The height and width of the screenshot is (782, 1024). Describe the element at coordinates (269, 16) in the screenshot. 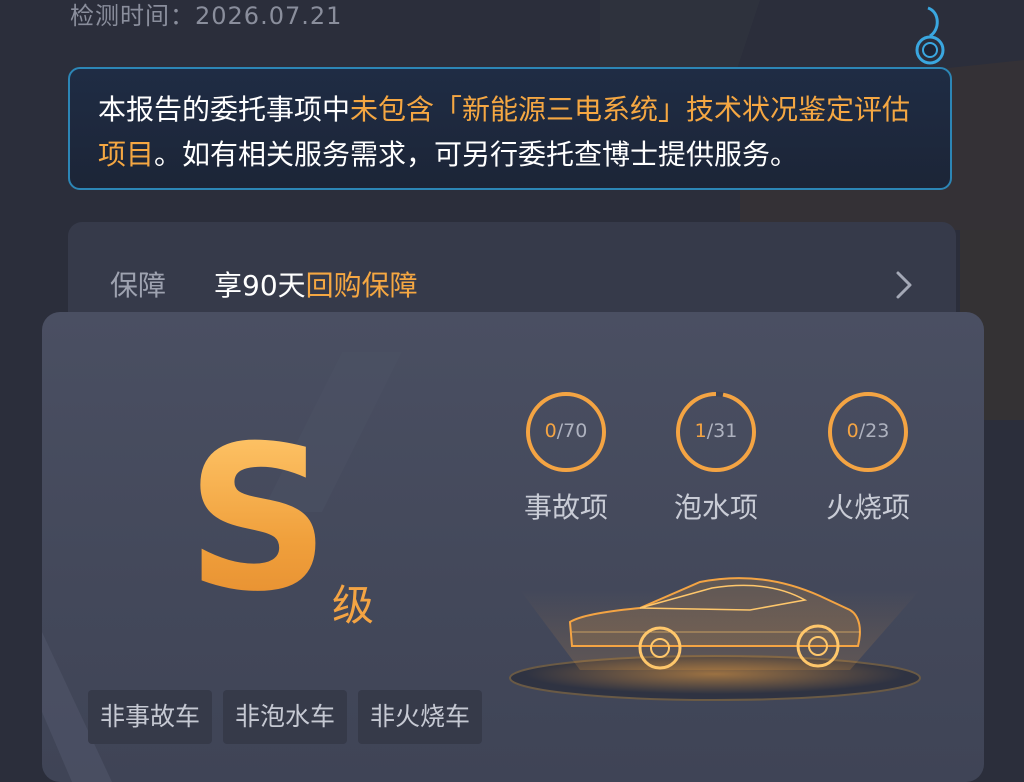

I see `inspection-time-value: 2026.07.21` at that location.